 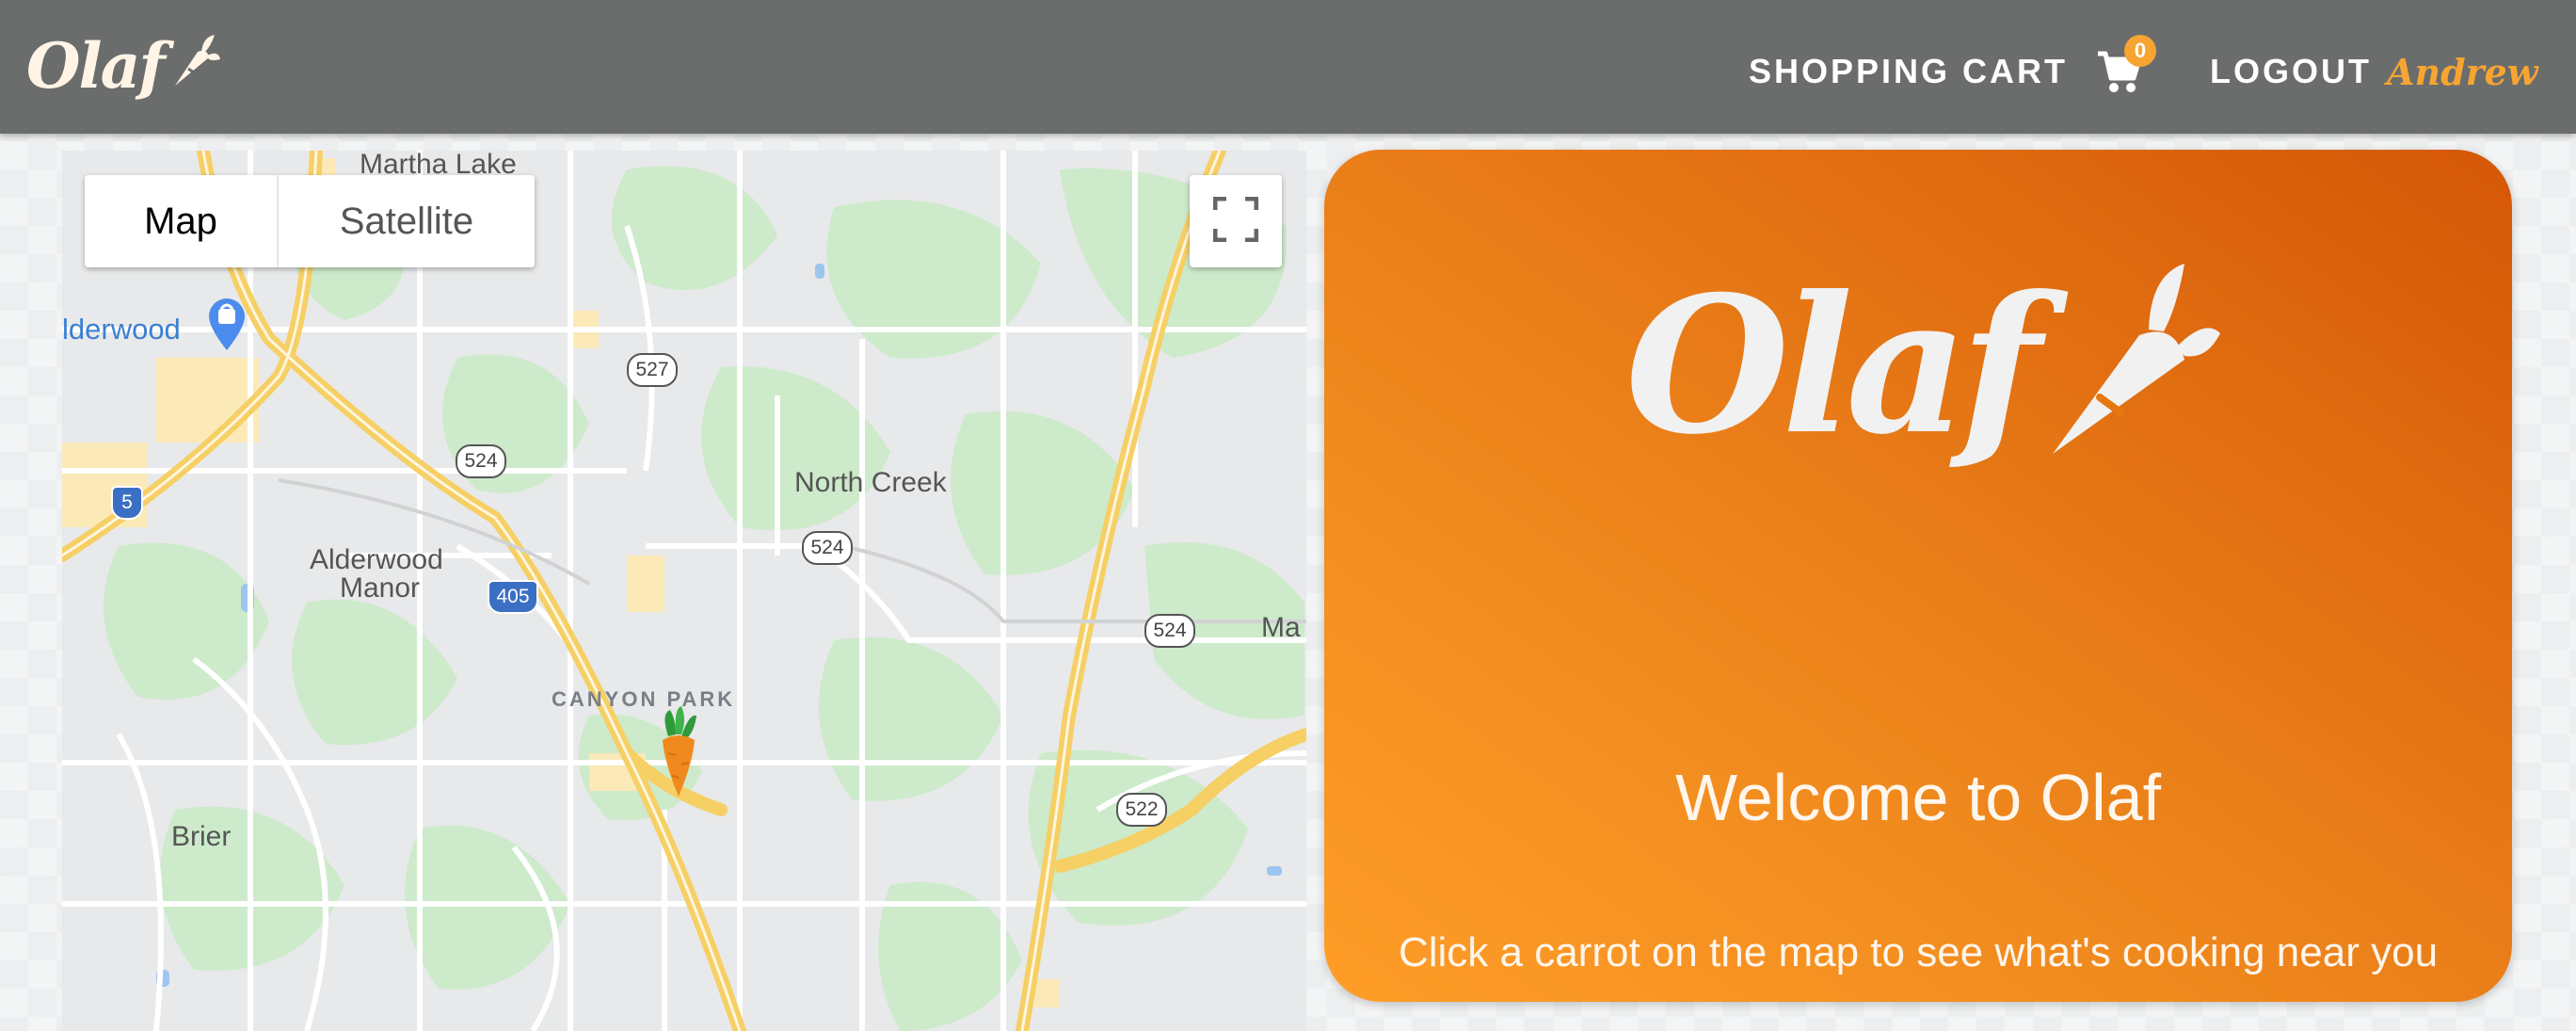 I want to click on welcome-title: Welcome to Olaf, so click(x=1918, y=797).